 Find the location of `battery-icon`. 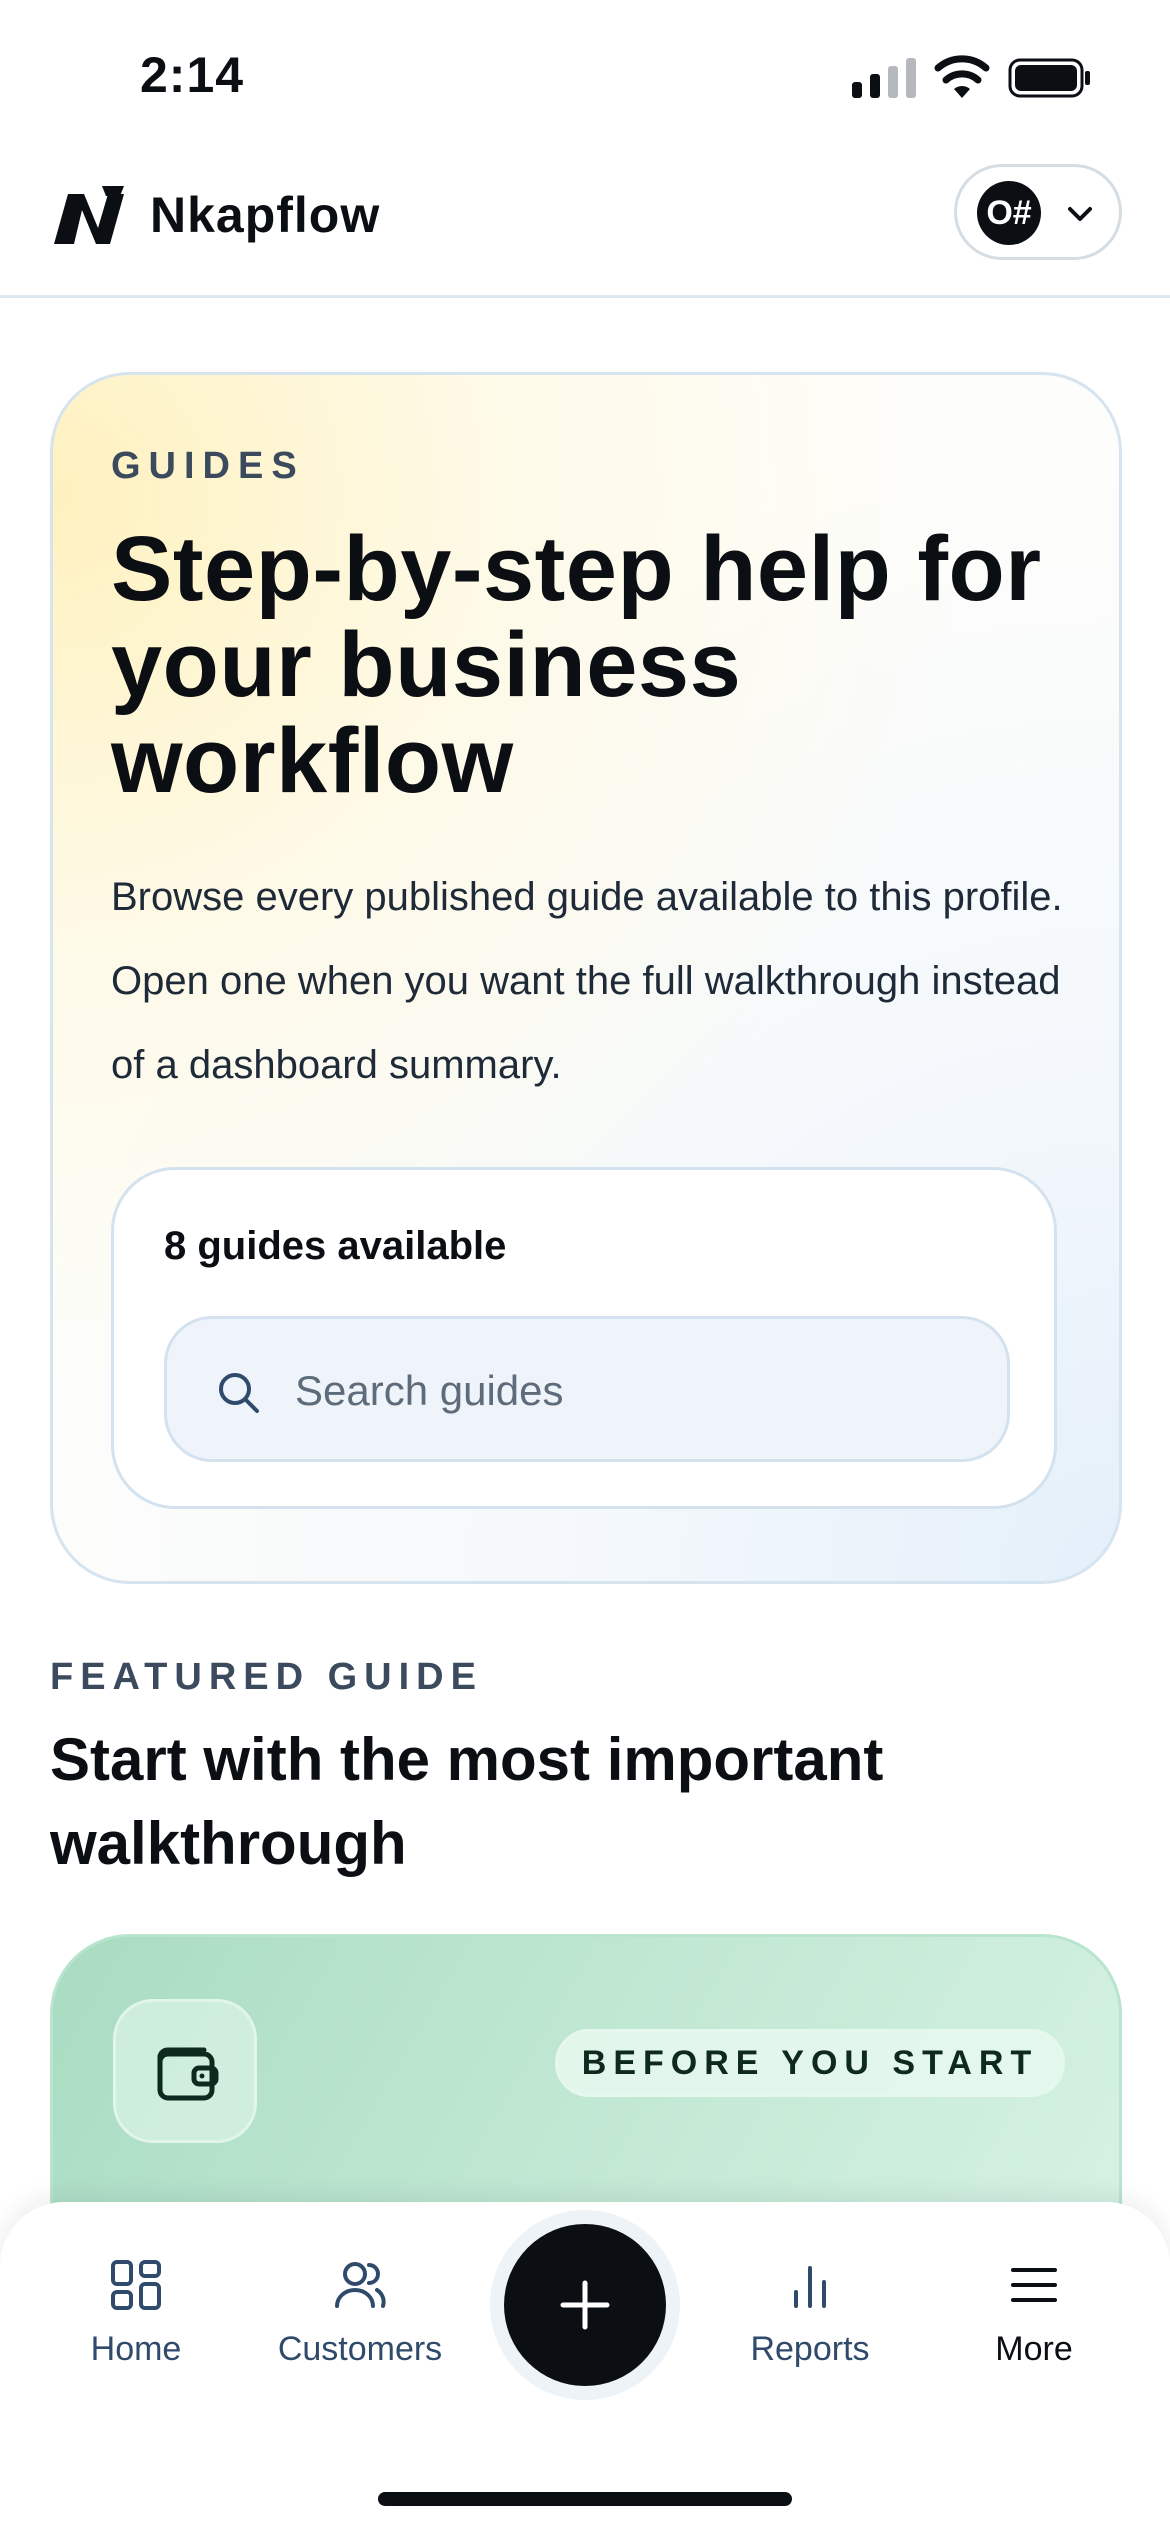

battery-icon is located at coordinates (1049, 78).